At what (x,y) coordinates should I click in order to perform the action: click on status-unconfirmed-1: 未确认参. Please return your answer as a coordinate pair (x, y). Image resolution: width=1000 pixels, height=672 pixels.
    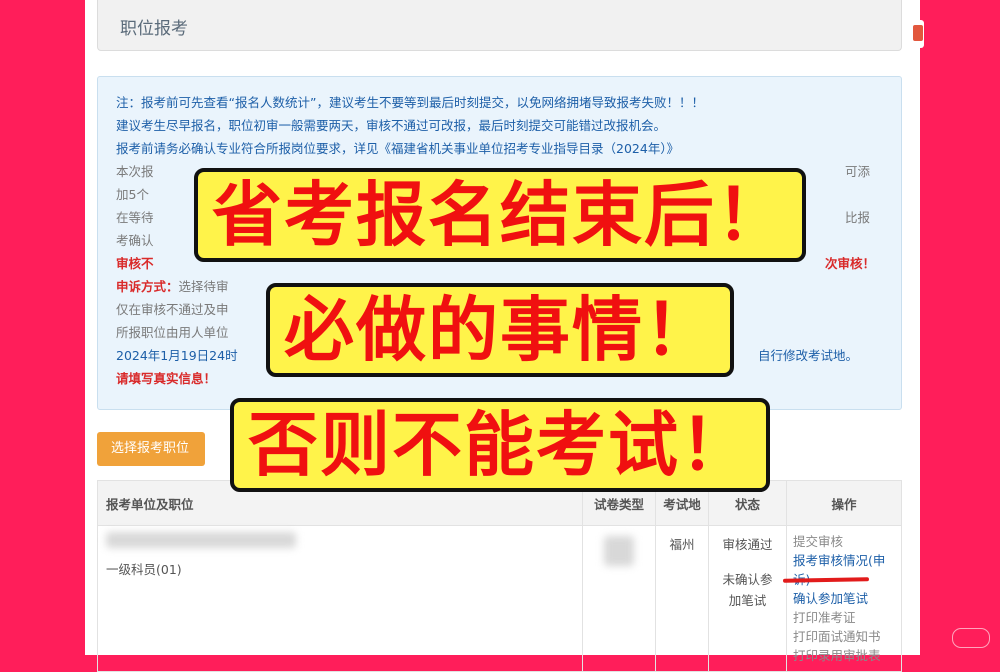
    Looking at the image, I should click on (747, 579).